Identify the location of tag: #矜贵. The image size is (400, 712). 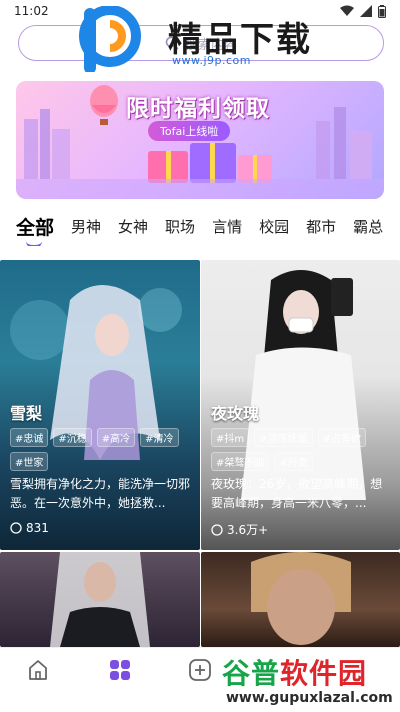
(293, 461).